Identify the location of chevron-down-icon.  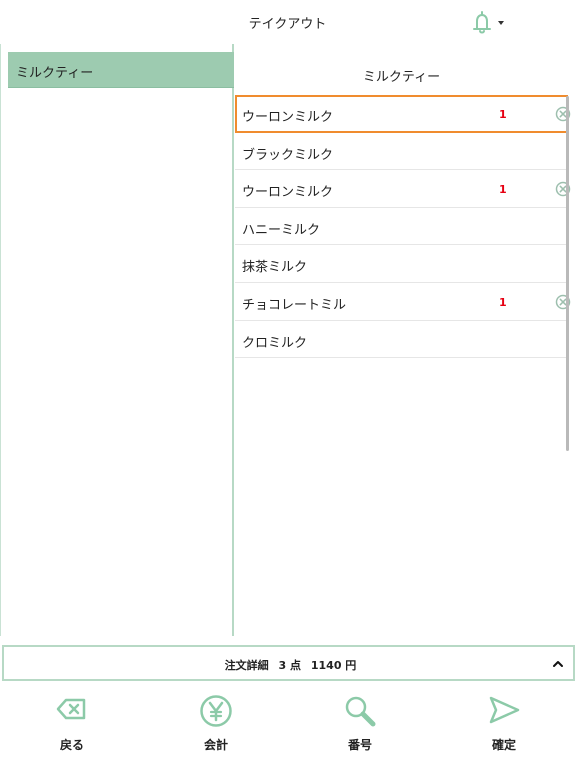
(501, 23).